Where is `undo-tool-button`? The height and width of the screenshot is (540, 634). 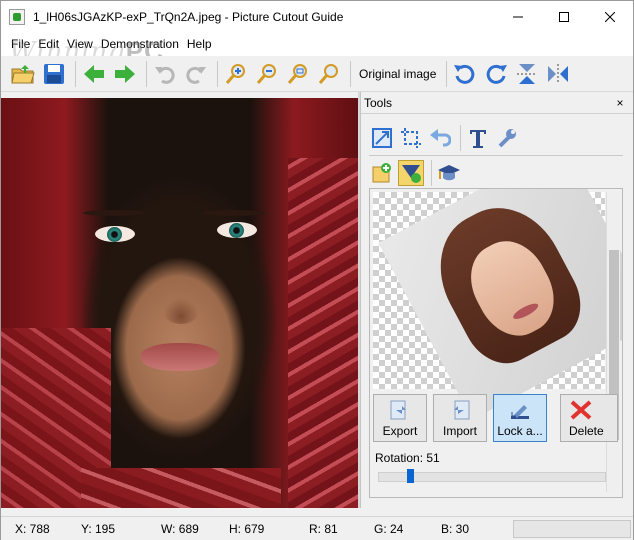 undo-tool-button is located at coordinates (440, 138).